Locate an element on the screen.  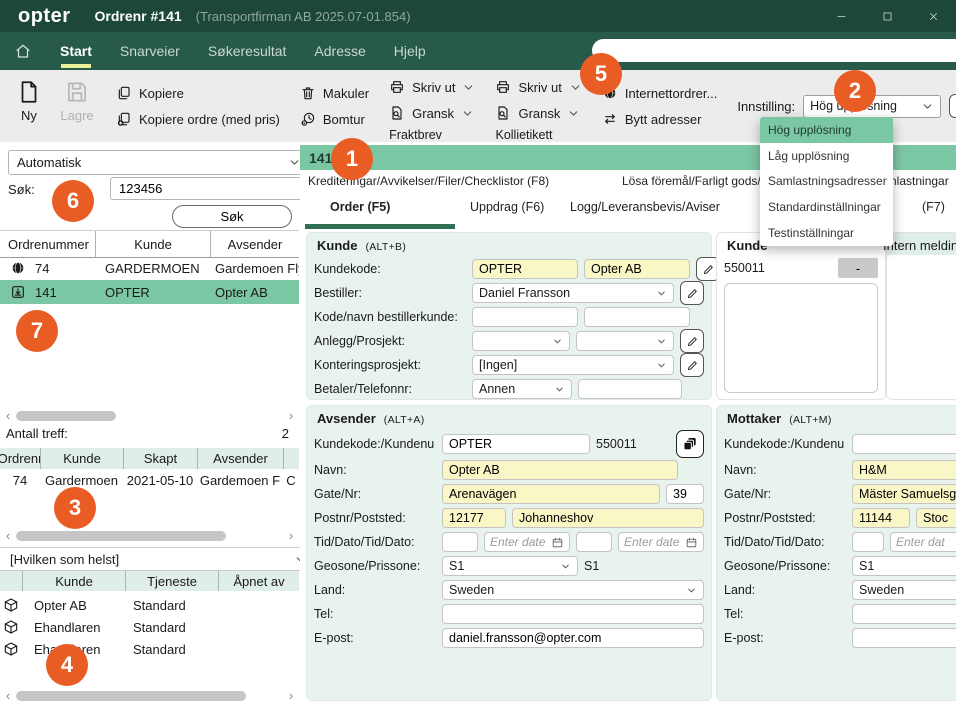
menu-start: Start is located at coordinates (76, 55).